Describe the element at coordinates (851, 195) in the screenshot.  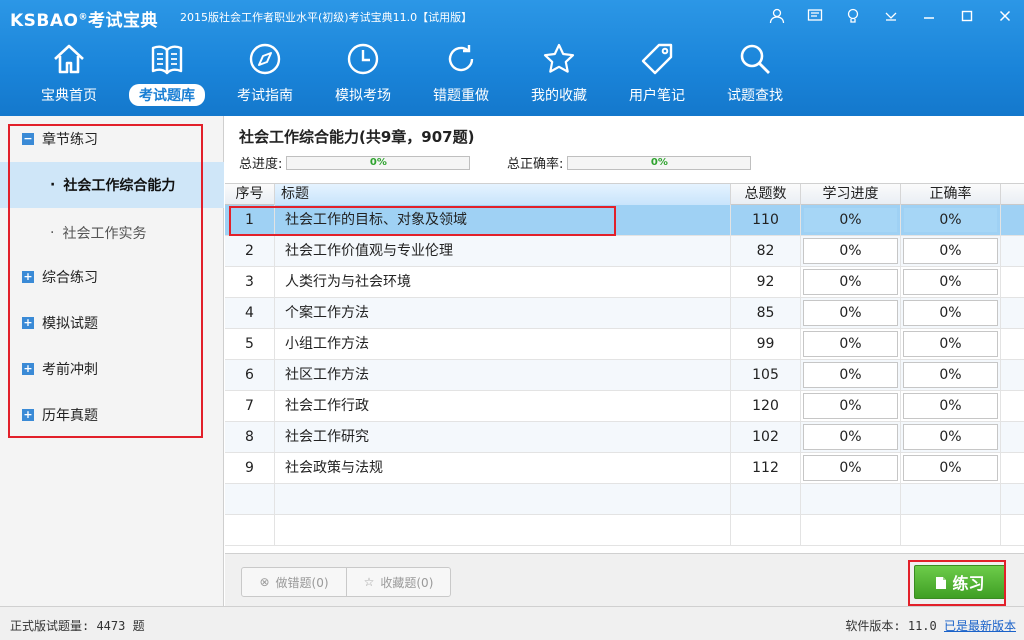
I see `header-progress: 学习进度` at that location.